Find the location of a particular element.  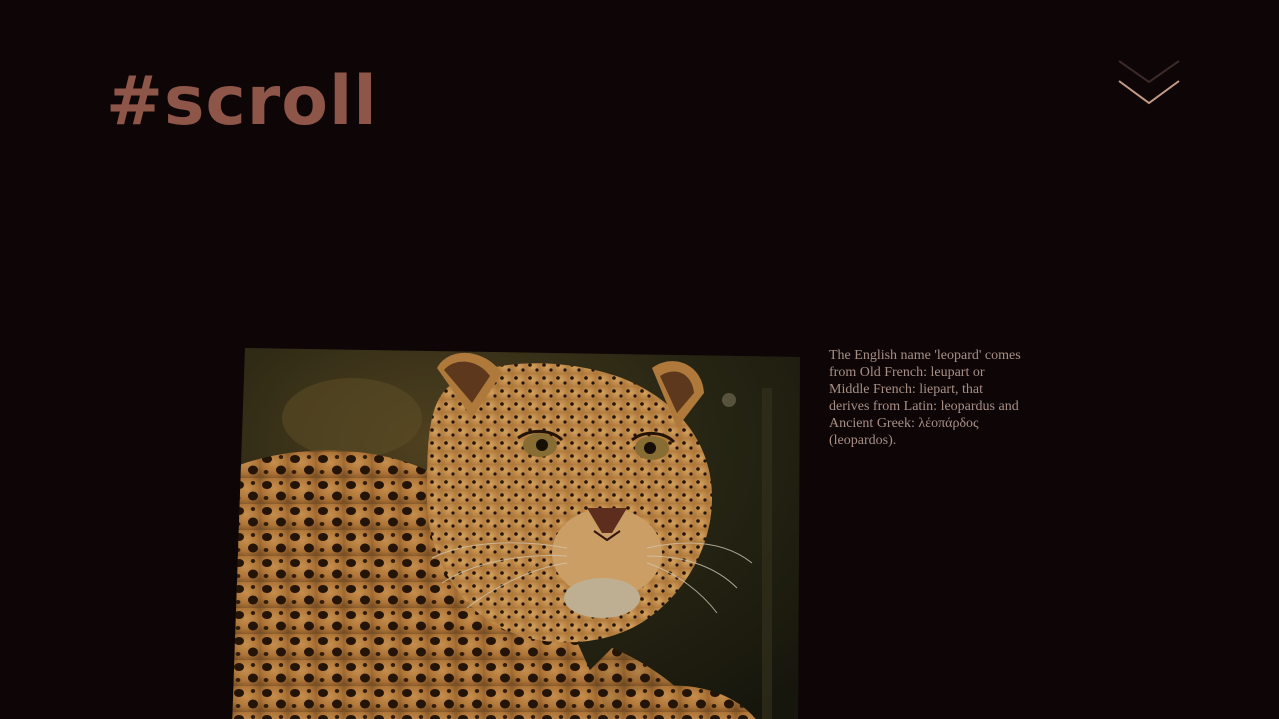

scroll-down-button is located at coordinates (1149, 83).